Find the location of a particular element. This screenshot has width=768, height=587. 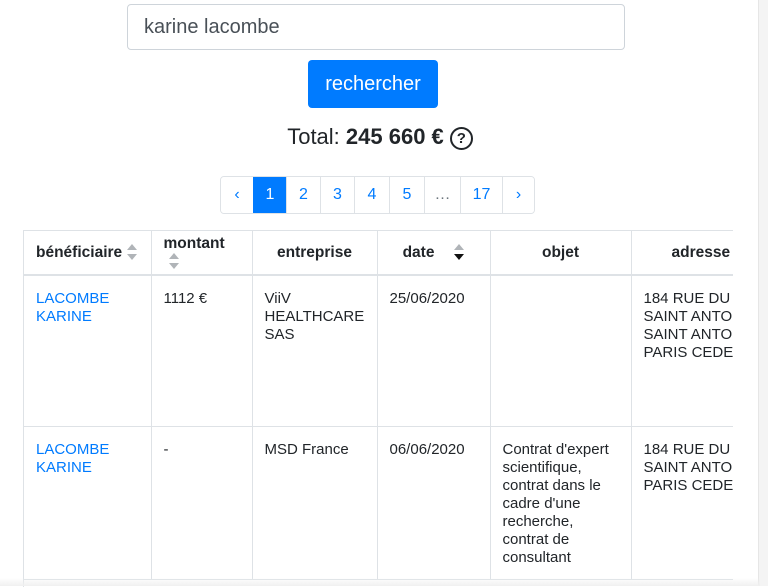

page-4: 4 is located at coordinates (371, 195).